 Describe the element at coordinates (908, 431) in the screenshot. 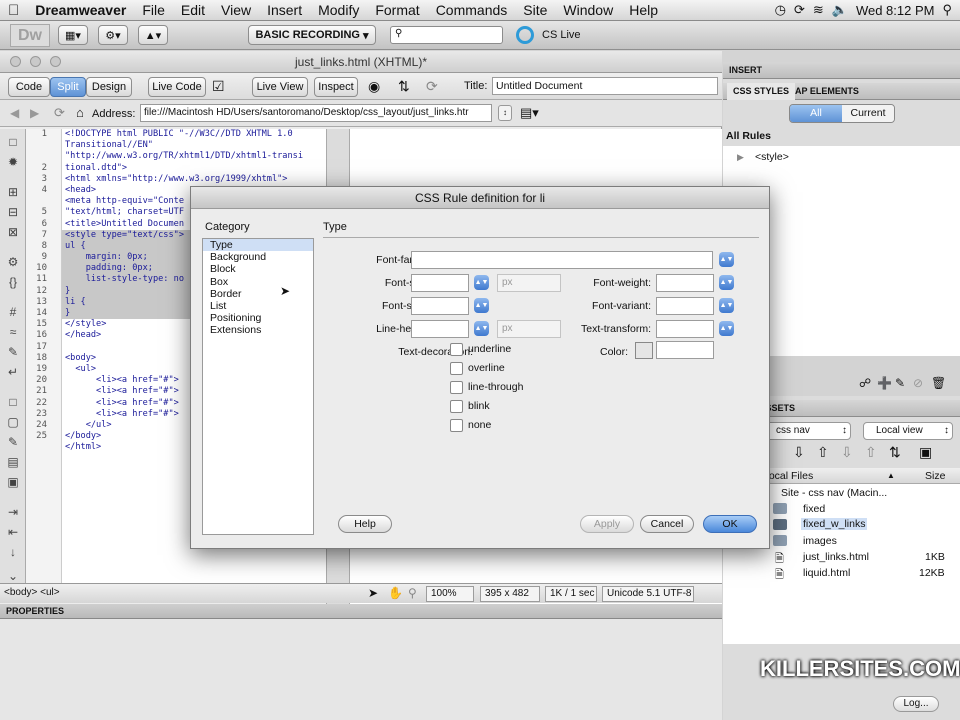

I see `view-select: Local view ↕` at that location.